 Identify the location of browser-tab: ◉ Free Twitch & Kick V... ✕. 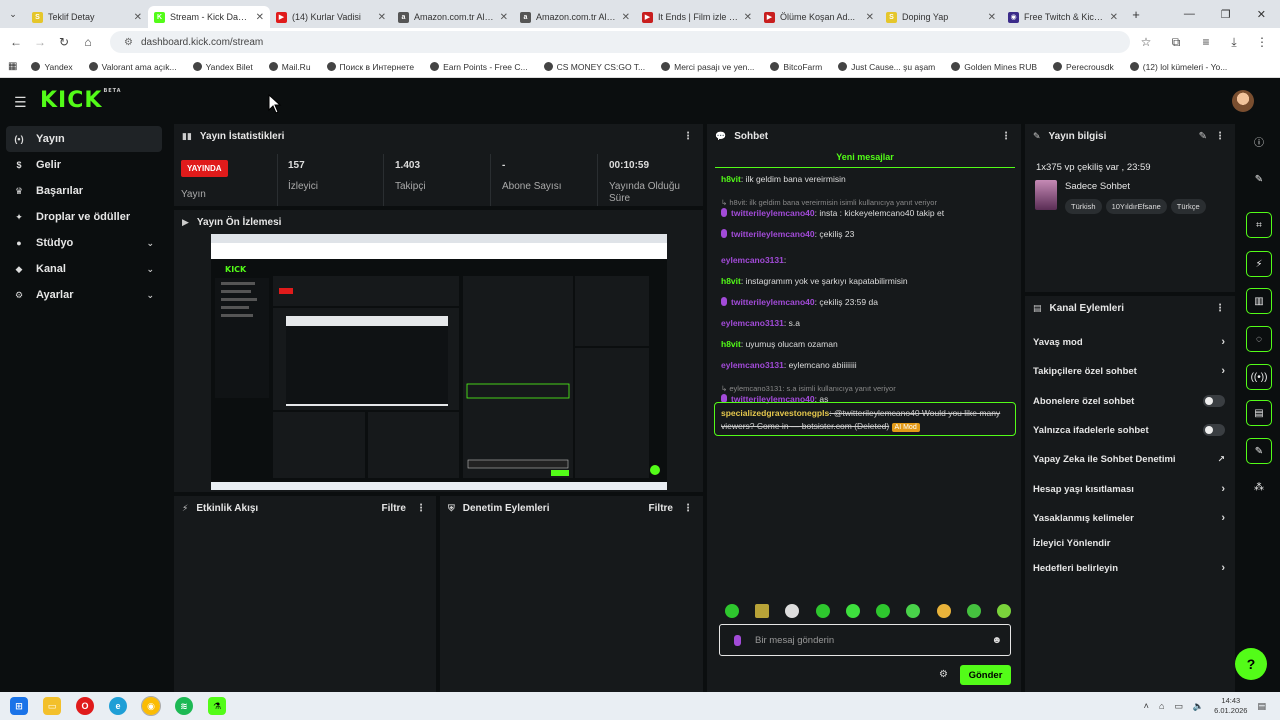
(1063, 17).